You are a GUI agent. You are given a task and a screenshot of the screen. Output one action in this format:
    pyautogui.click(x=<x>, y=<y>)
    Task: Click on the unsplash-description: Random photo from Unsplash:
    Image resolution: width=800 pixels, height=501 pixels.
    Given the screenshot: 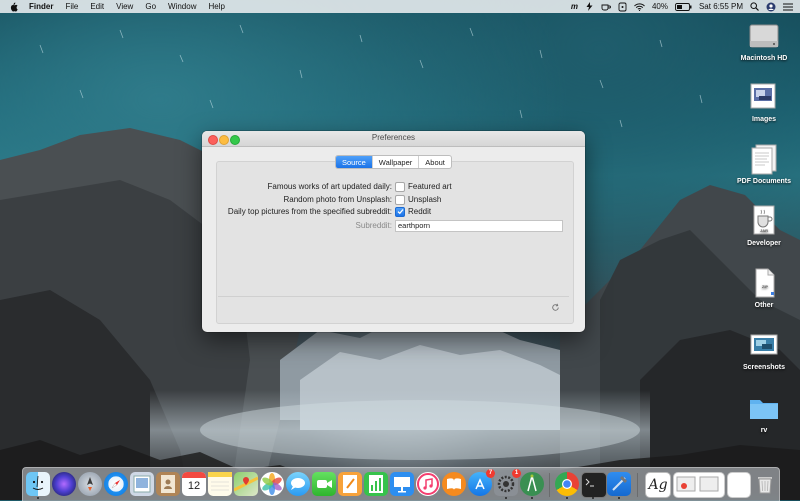 What is the action you would take?
    pyautogui.click(x=338, y=199)
    